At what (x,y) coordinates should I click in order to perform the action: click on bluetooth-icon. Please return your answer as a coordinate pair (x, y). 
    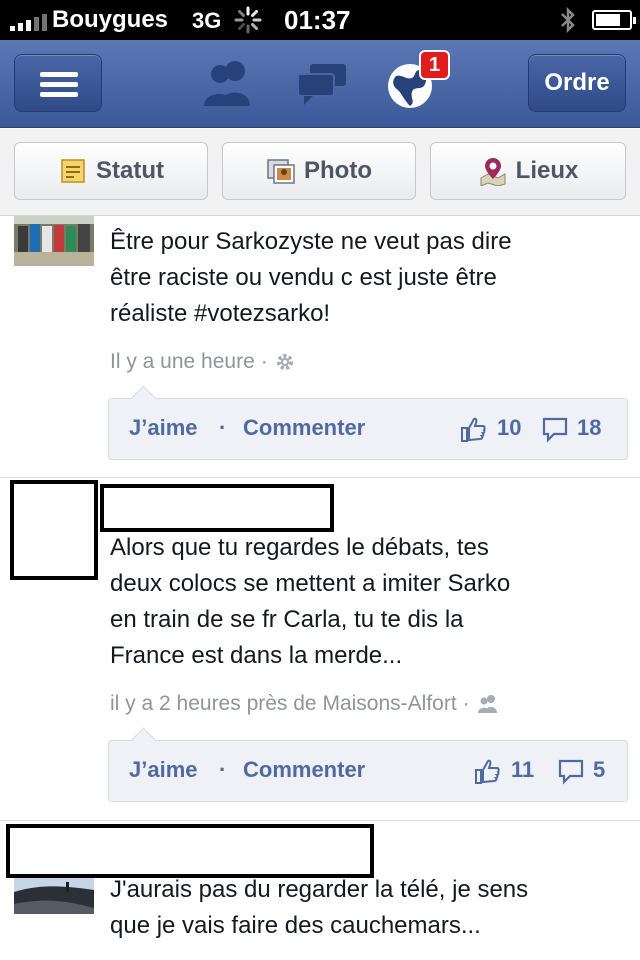
    Looking at the image, I should click on (568, 20).